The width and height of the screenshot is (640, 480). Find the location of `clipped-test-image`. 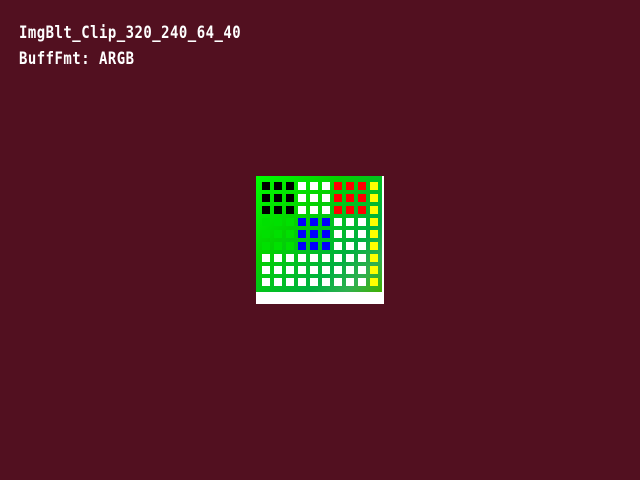

clipped-test-image is located at coordinates (319, 234).